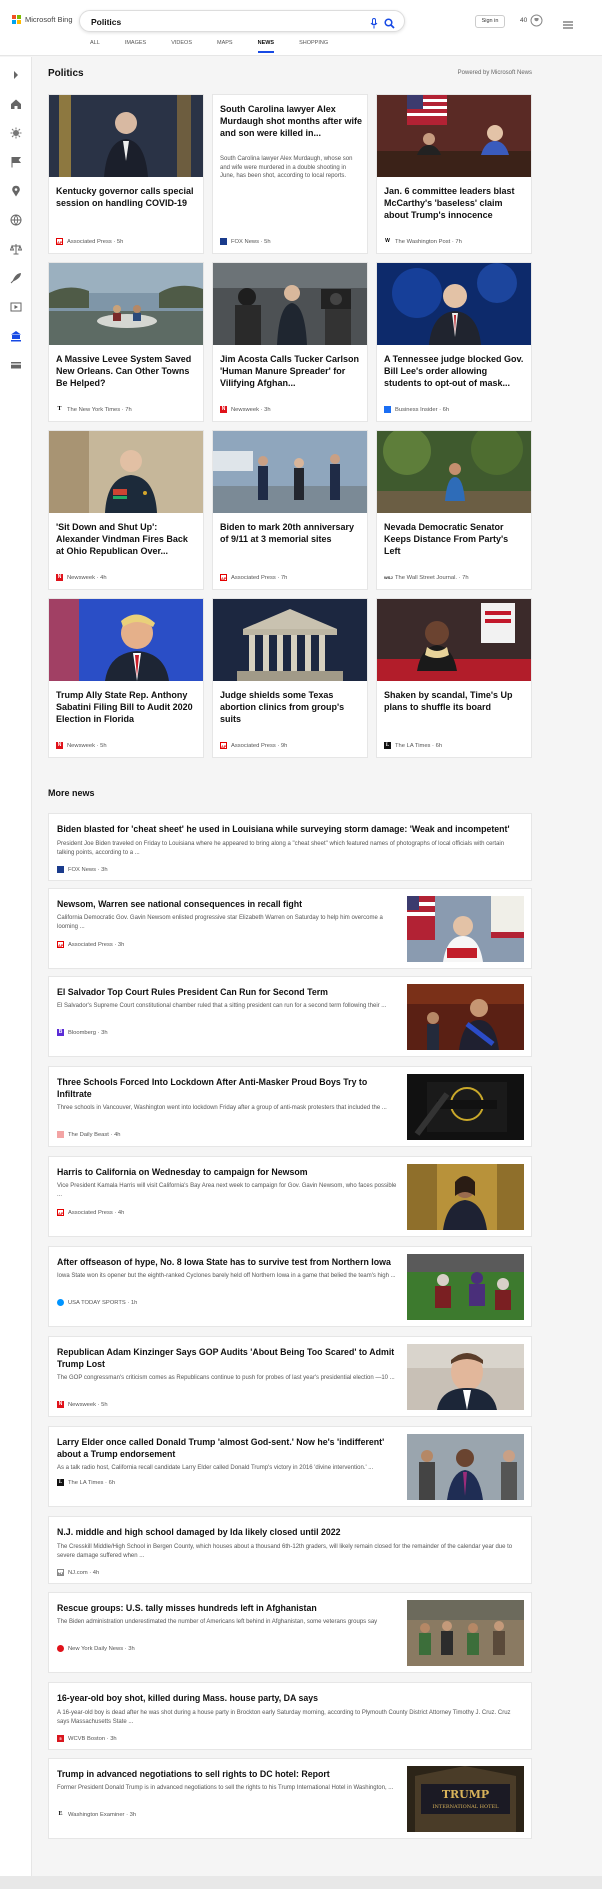 The image size is (602, 1889). Describe the element at coordinates (389, 25) in the screenshot. I see `search-icon` at that location.